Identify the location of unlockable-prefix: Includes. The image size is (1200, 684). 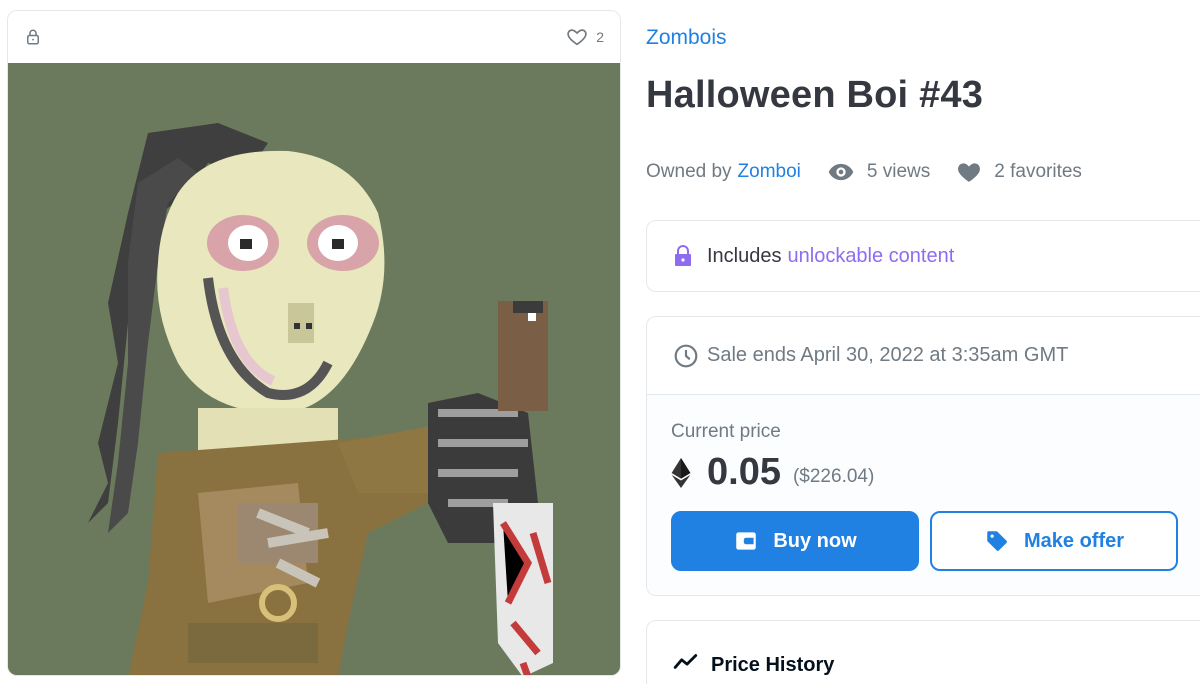
(744, 255).